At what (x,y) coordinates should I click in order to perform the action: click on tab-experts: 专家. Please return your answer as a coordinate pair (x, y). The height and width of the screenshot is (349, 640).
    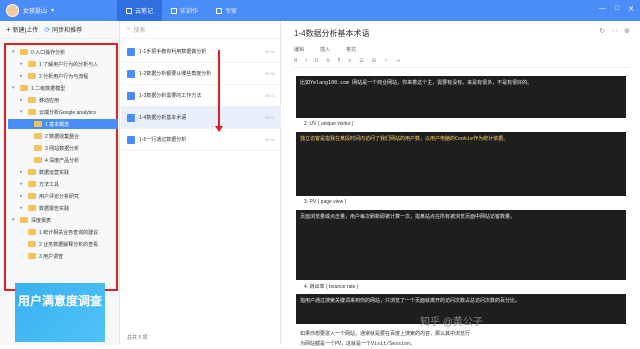
    Looking at the image, I should click on (226, 10).